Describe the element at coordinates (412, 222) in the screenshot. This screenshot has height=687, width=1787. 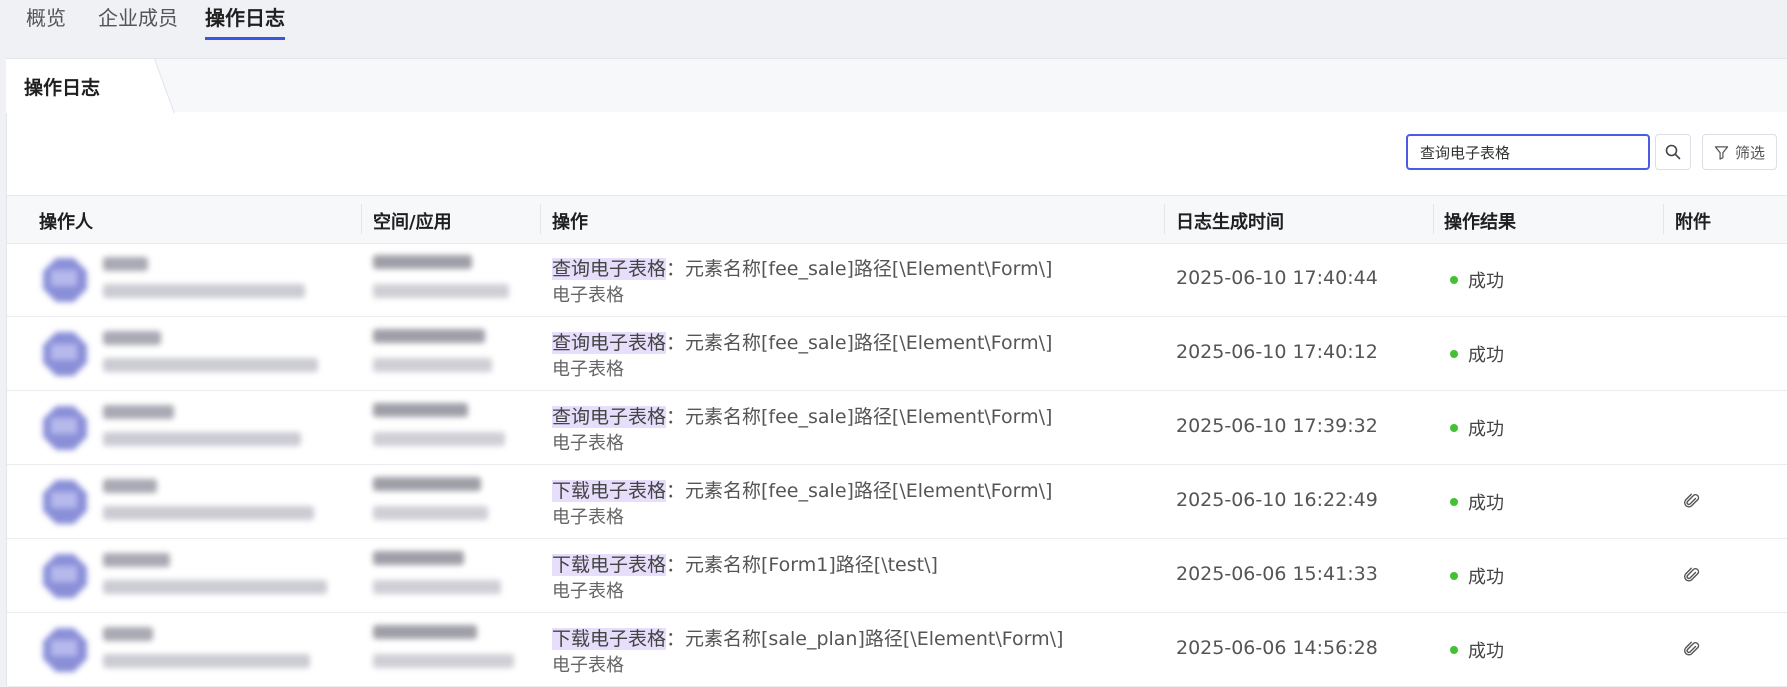
I see `col-space-app: 空间/应用` at that location.